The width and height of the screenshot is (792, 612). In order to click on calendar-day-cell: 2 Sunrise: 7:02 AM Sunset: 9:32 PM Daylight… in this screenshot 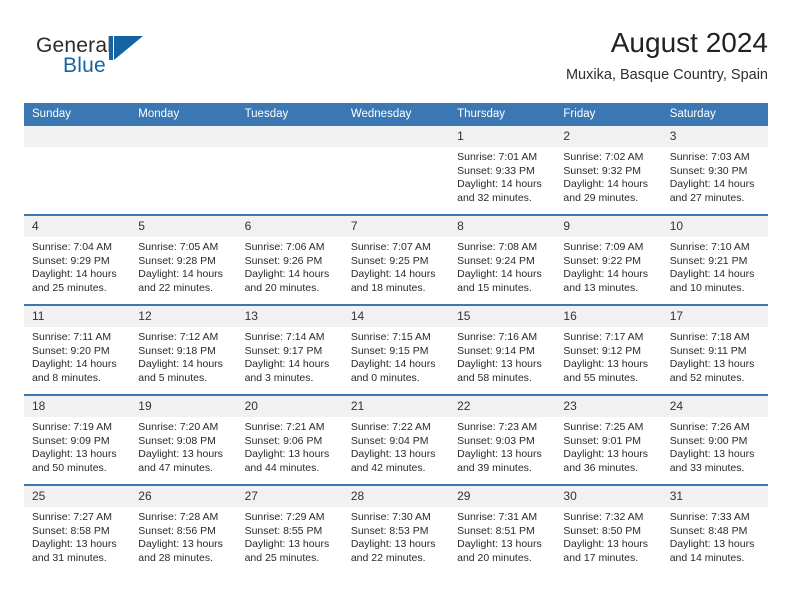, I will do `click(608, 170)`.